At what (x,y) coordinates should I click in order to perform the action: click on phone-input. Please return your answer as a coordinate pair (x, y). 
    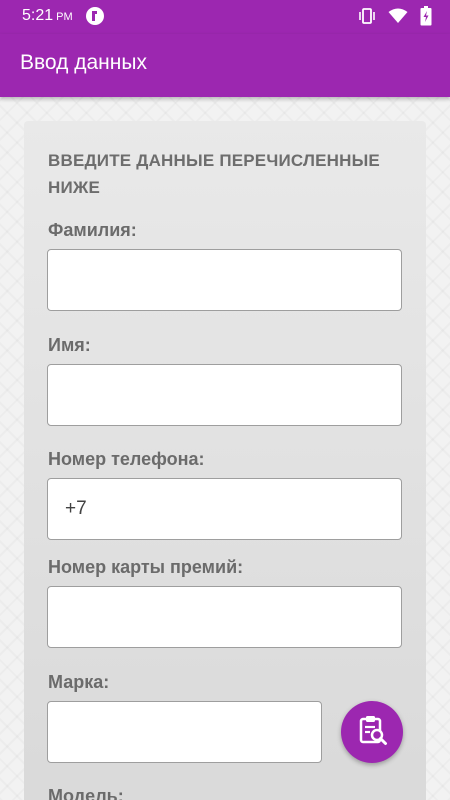
    Looking at the image, I should click on (224, 509).